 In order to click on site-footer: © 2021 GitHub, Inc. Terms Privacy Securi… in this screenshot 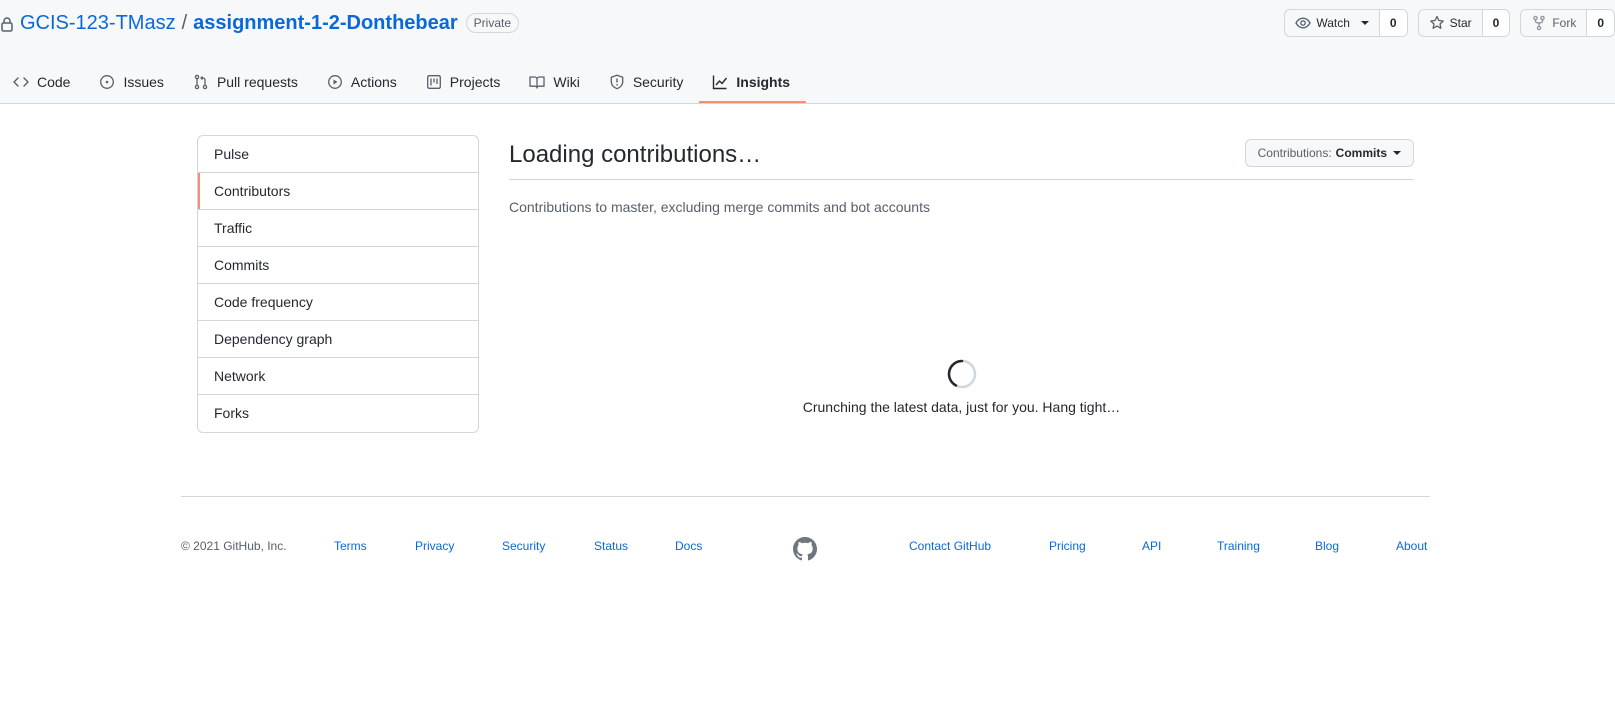, I will do `click(805, 549)`.